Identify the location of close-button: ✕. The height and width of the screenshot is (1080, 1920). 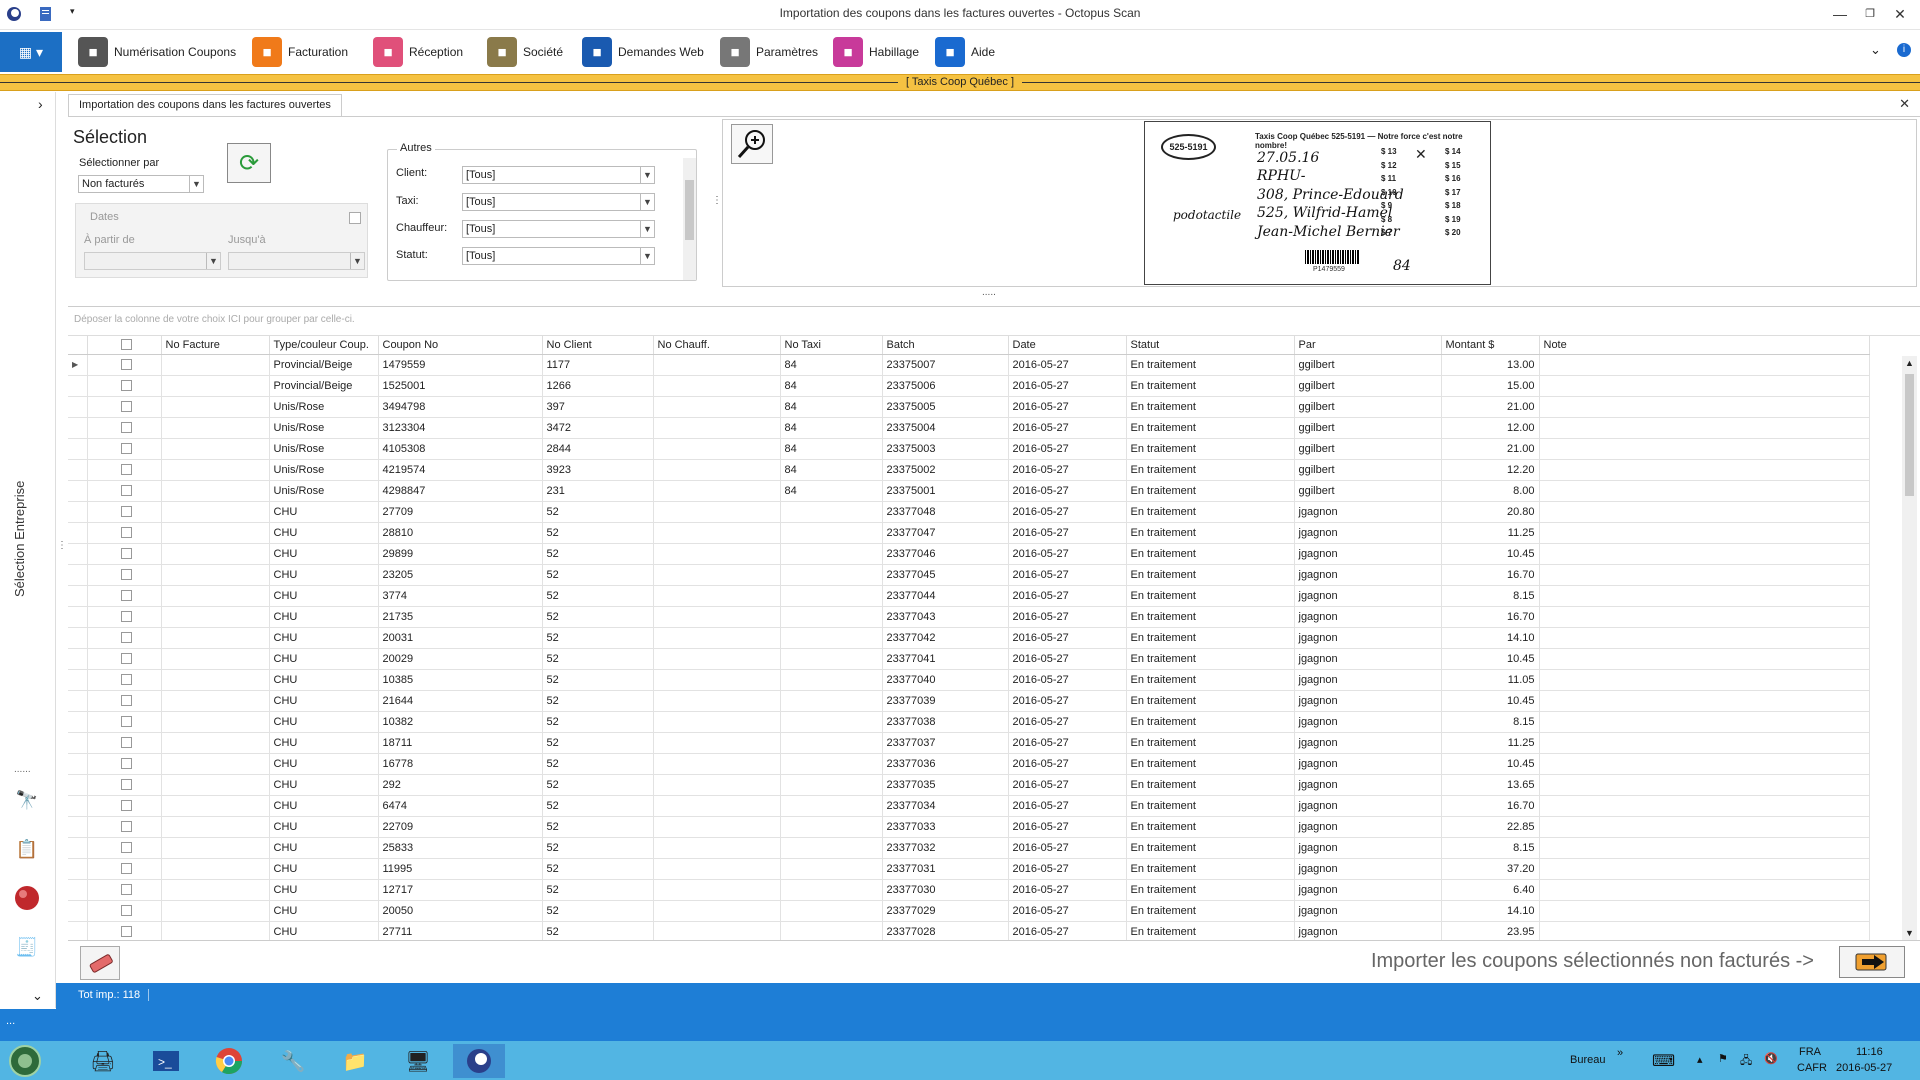
(1900, 14).